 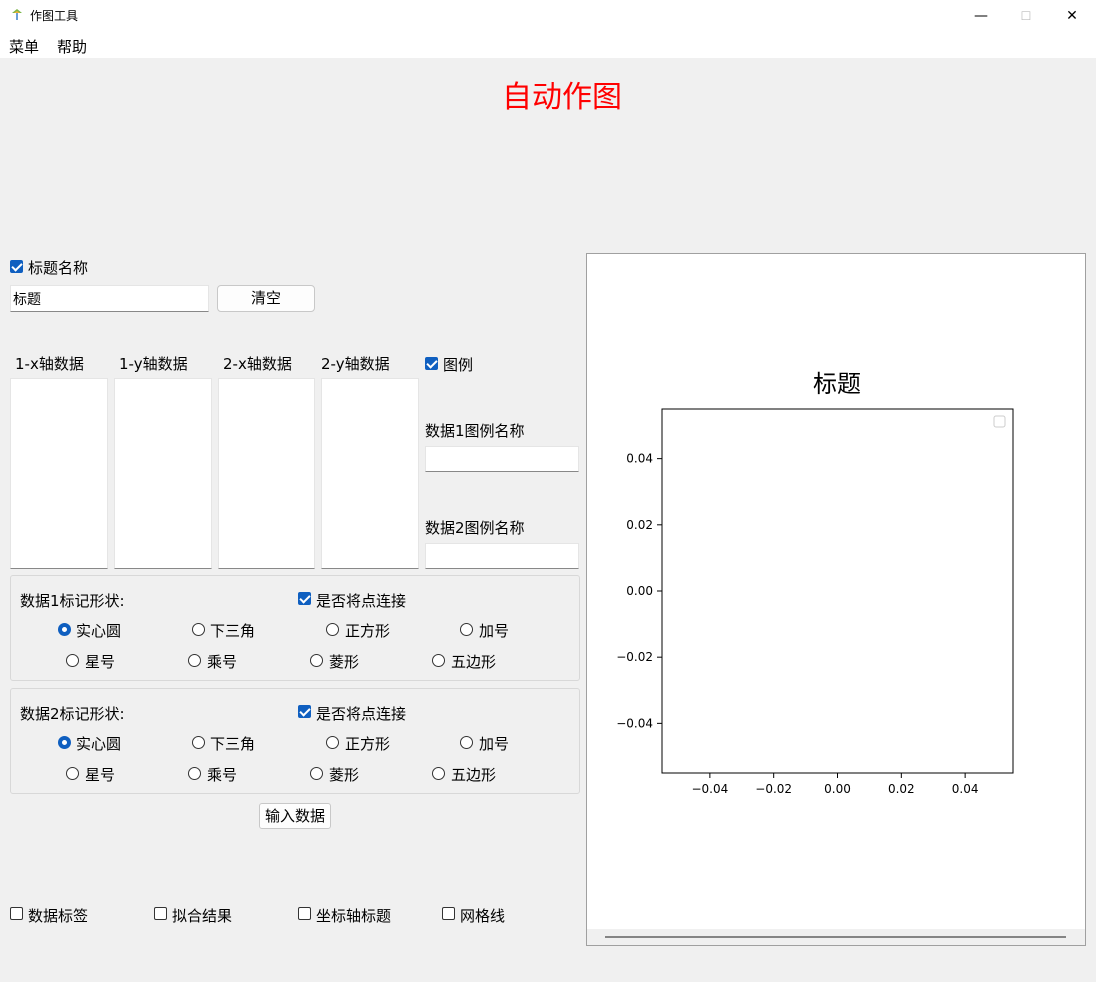 What do you see at coordinates (999, 421) in the screenshot?
I see `legend-box` at bounding box center [999, 421].